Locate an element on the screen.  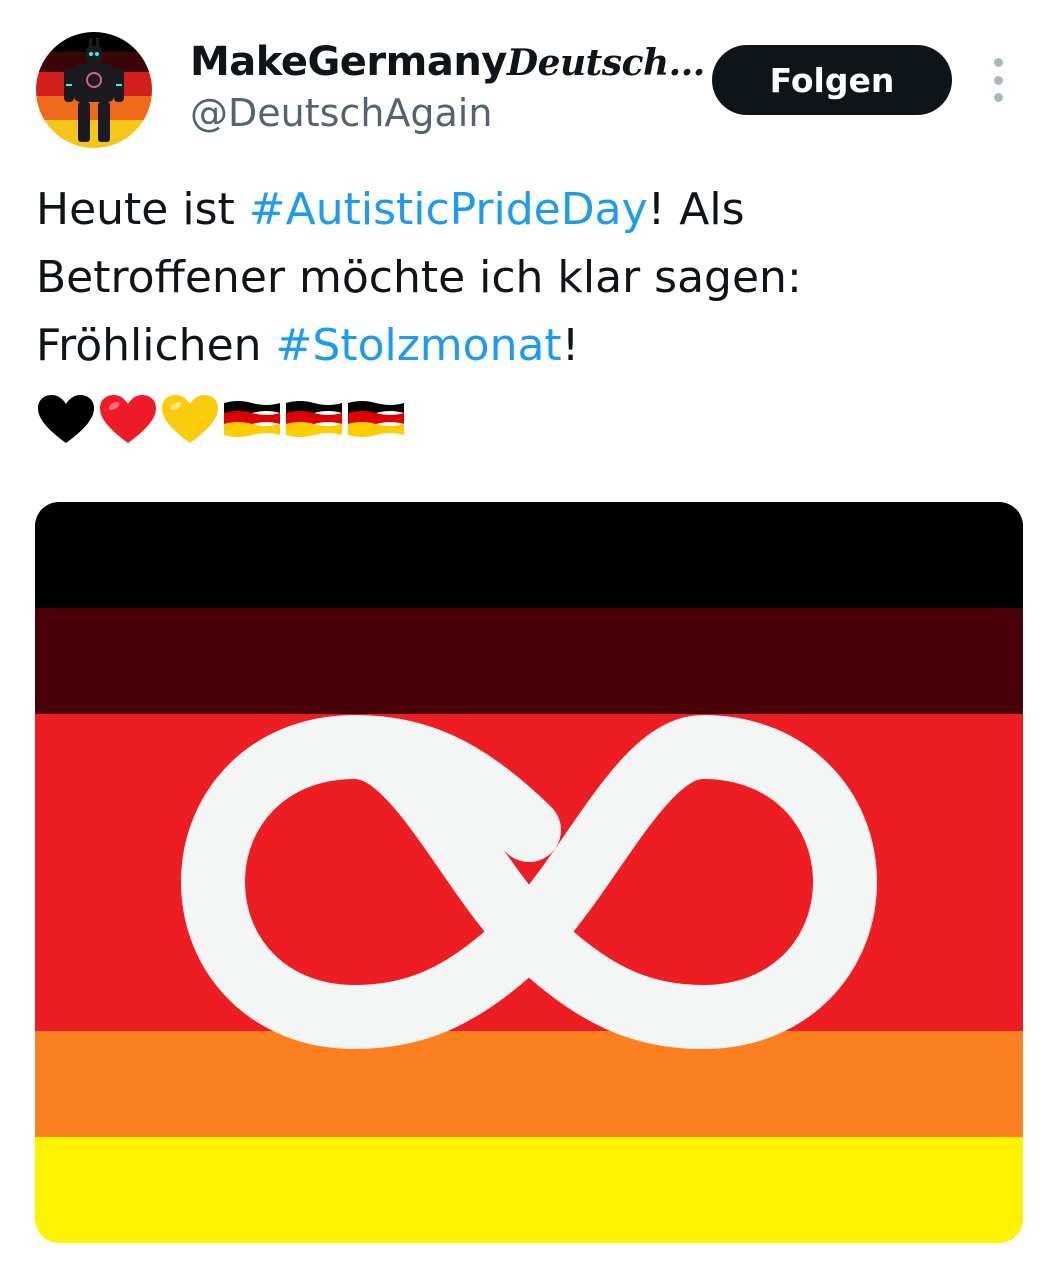
author-names: MakeGermanyDeutsch... @DeutschAgain is located at coordinates (447, 87).